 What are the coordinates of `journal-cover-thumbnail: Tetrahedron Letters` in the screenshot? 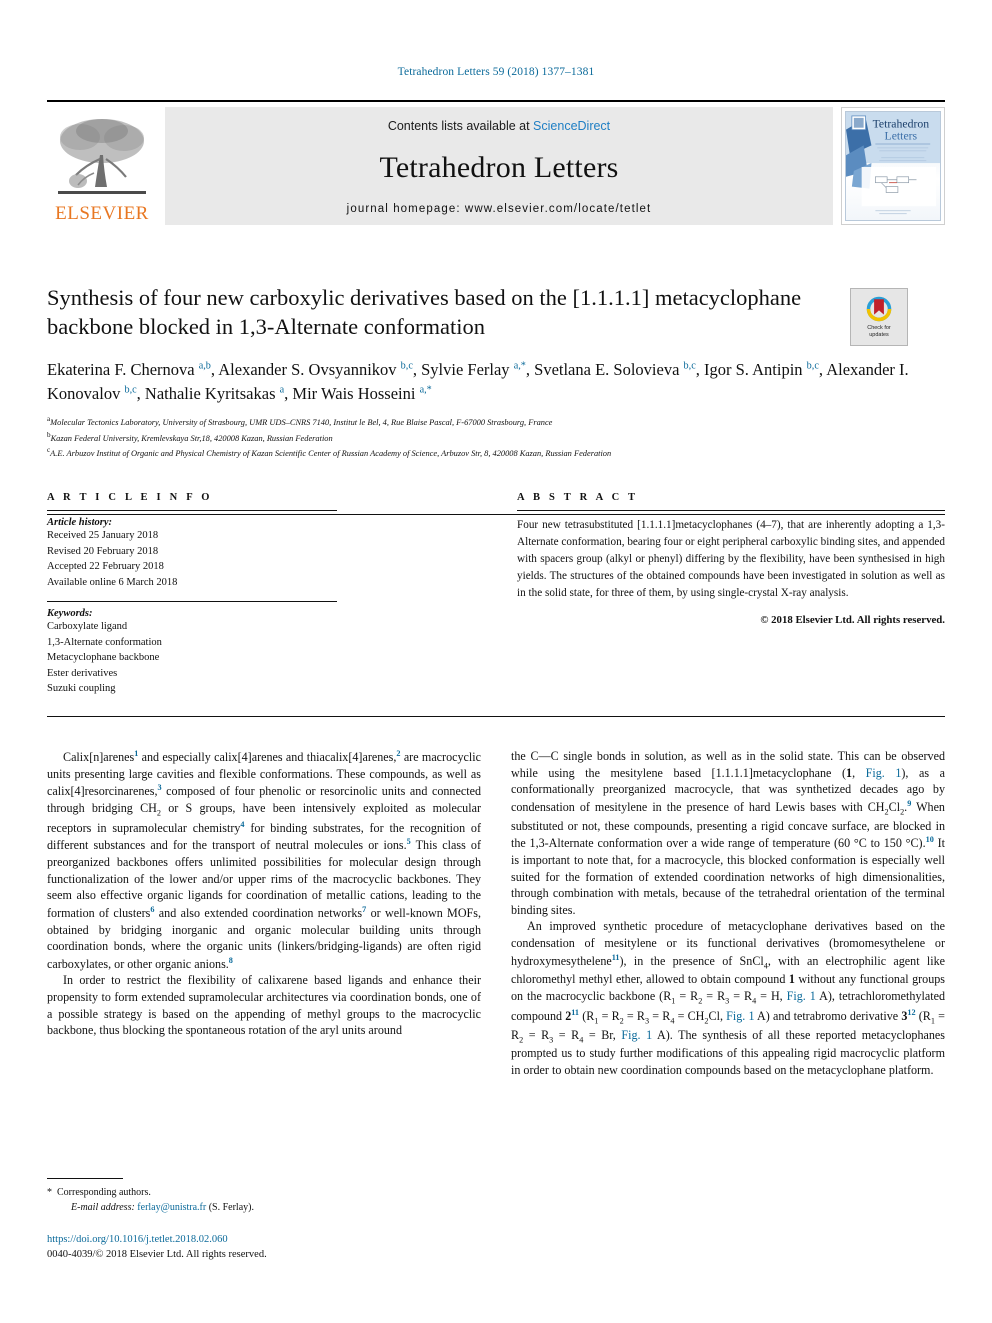 It's located at (893, 166).